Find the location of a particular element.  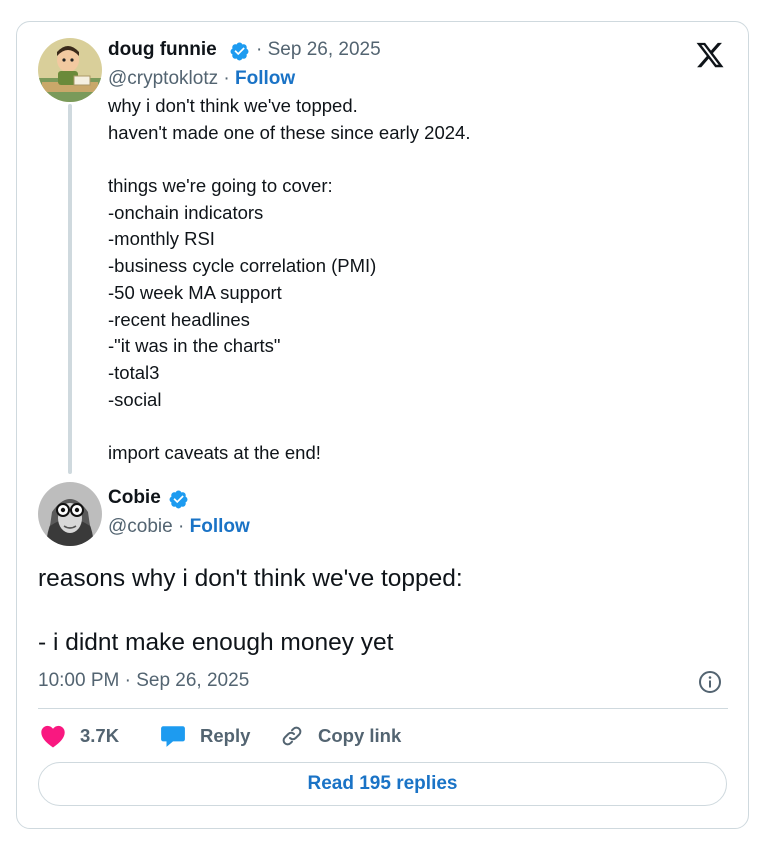

parent-handle-row: @cryptoklotz · Follow is located at coordinates (201, 79).